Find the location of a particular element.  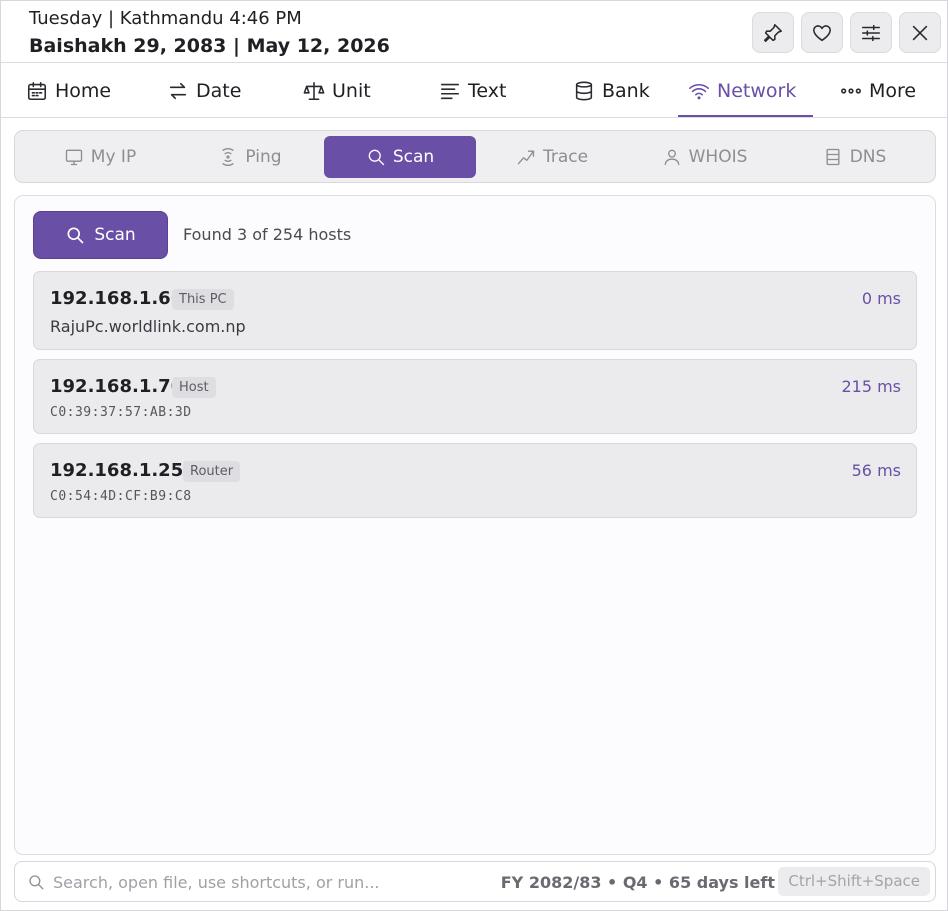

tab-network: Network is located at coordinates (742, 90).